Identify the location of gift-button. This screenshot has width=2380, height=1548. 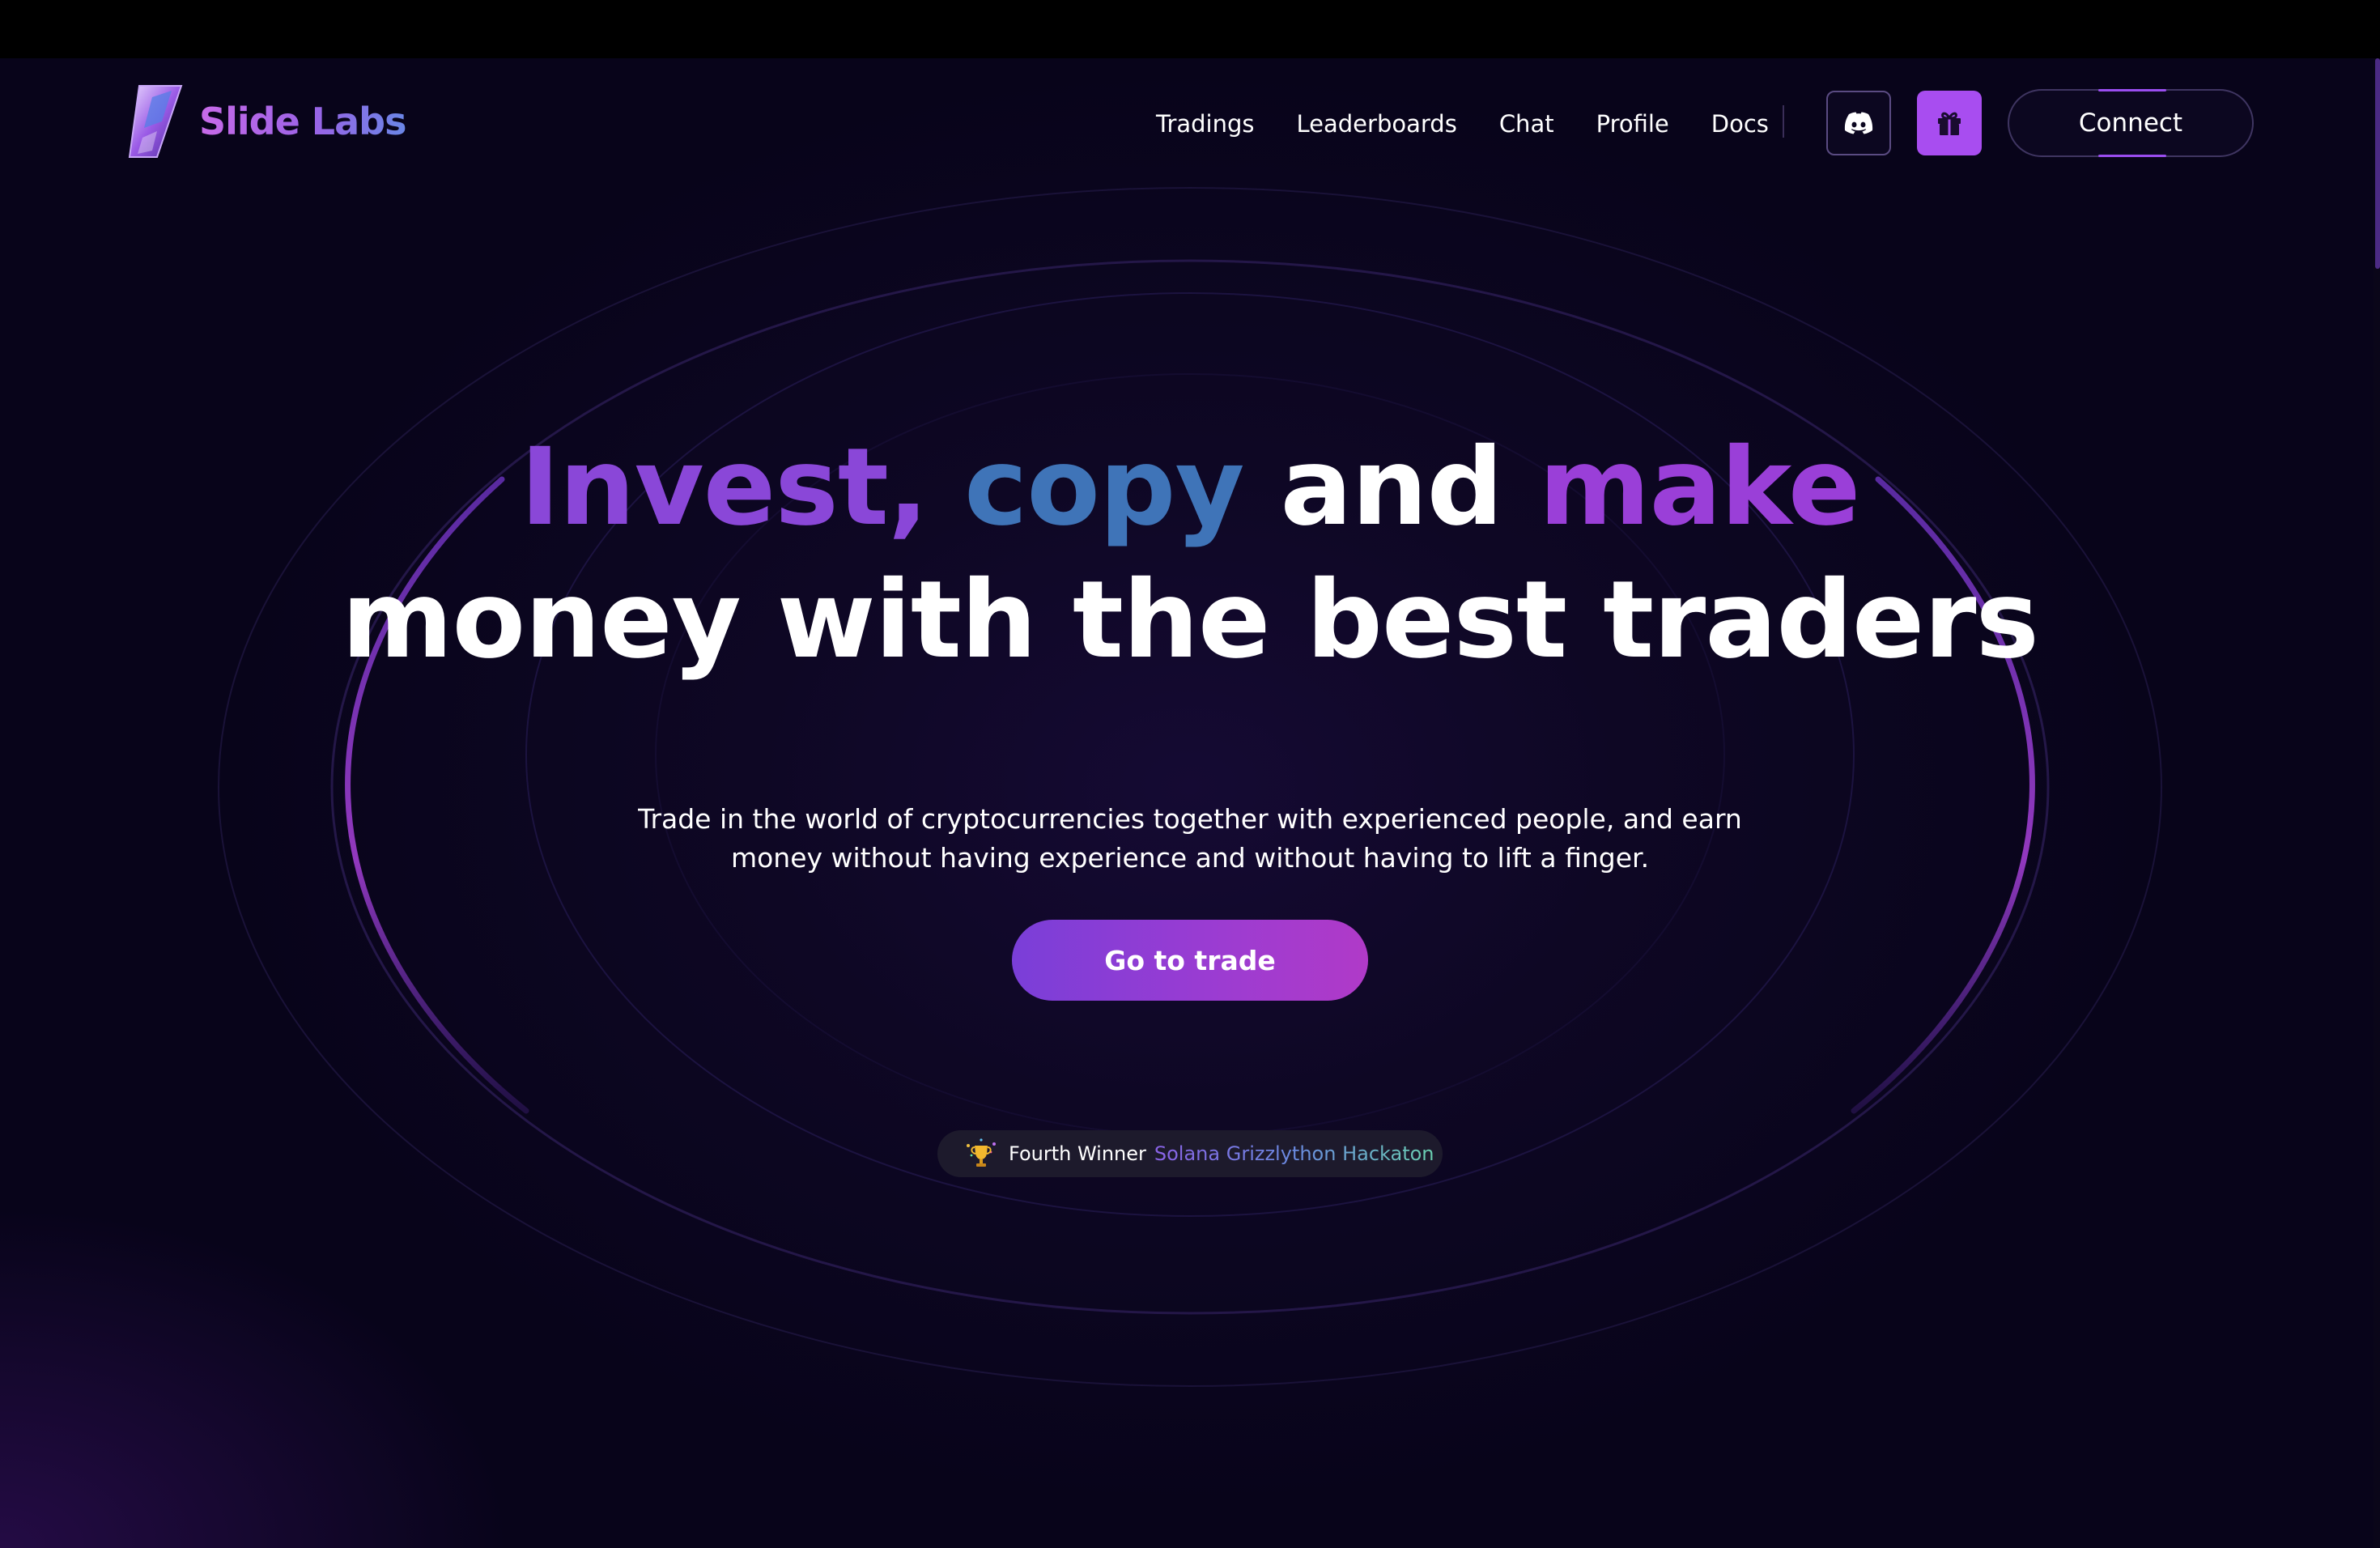
(1950, 123).